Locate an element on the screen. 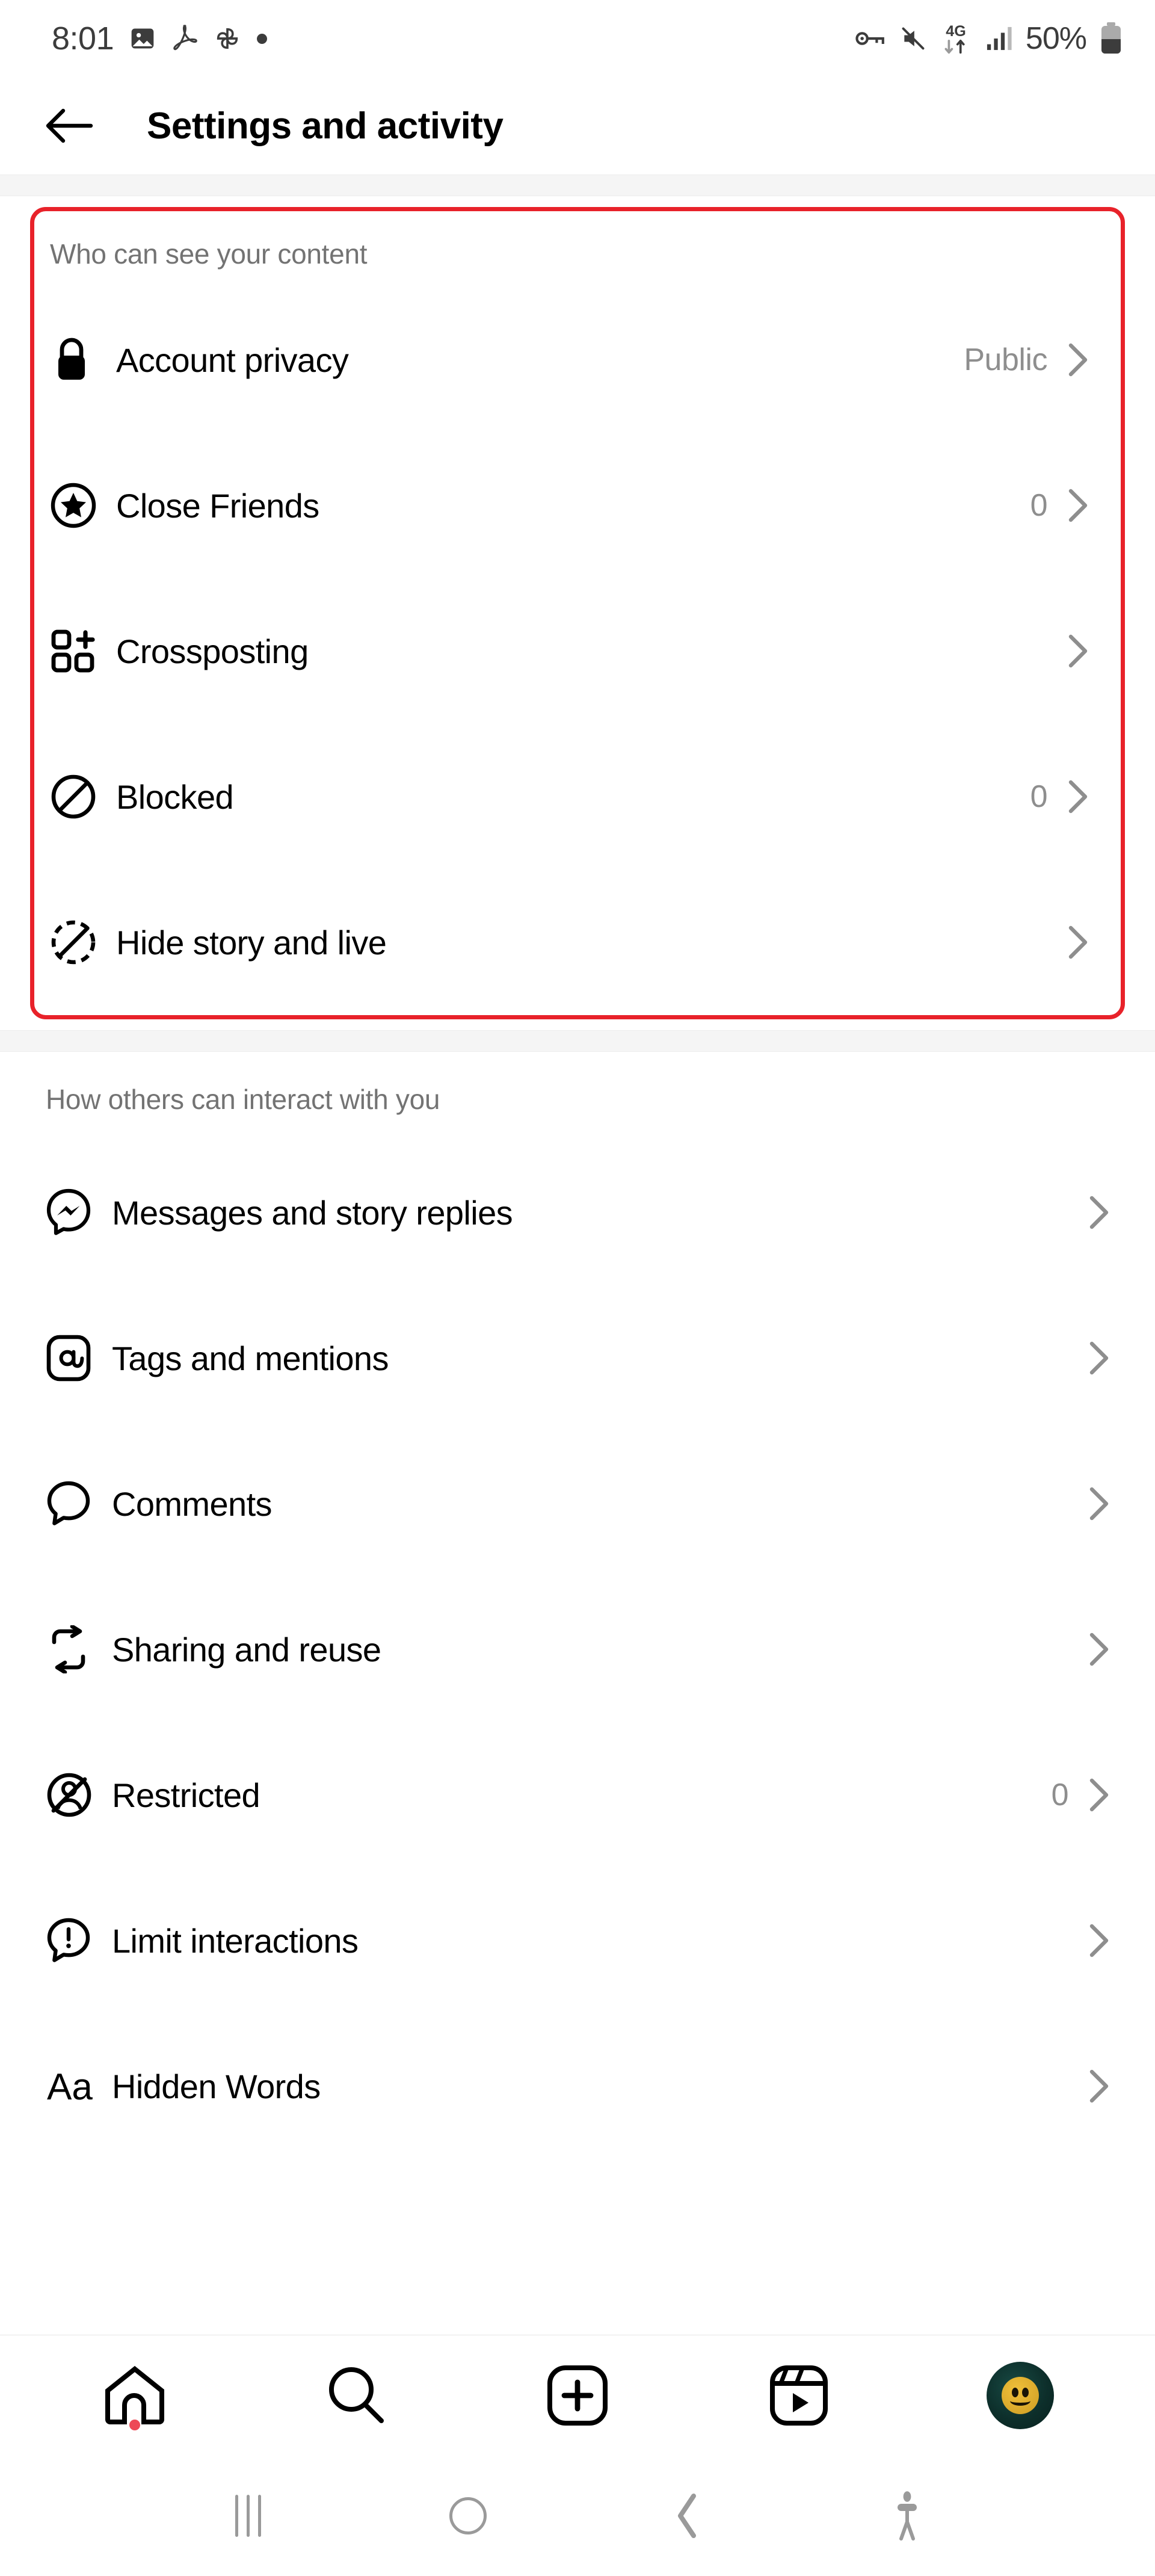  svg-text: 4G is located at coordinates (956, 31).